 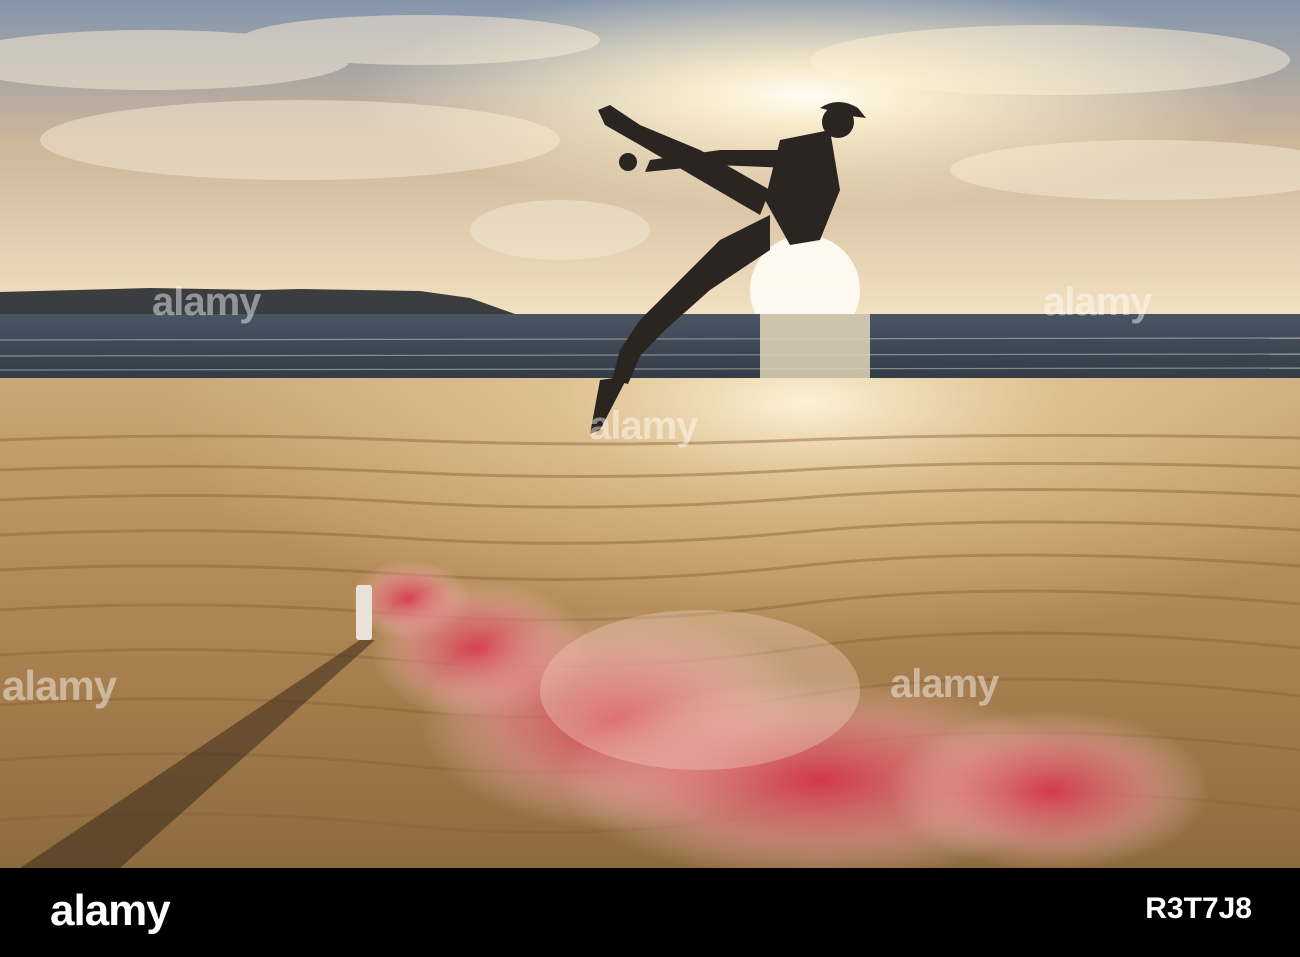 I want to click on smoke-can, so click(x=364, y=612).